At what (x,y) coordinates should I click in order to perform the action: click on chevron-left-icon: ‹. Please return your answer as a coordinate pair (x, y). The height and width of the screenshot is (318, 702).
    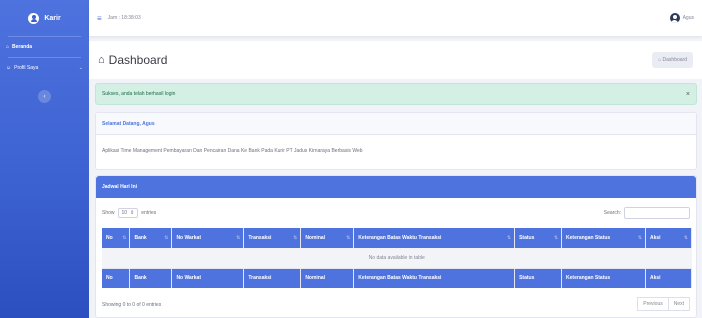
    Looking at the image, I should click on (44, 96).